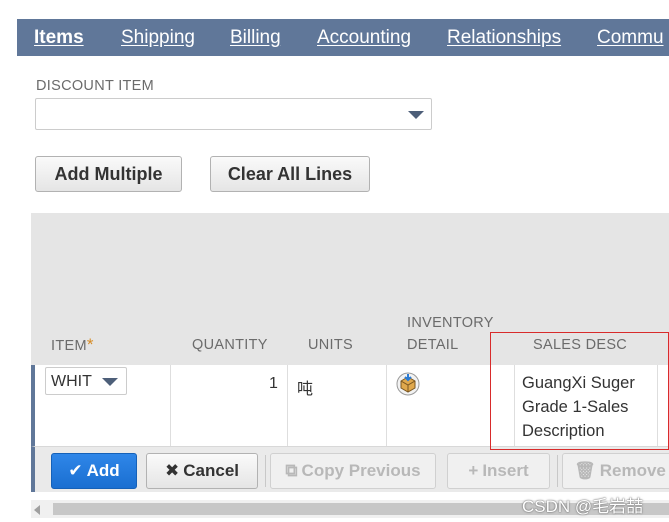  I want to click on column-inventory-line1: INVENTORY, so click(450, 323).